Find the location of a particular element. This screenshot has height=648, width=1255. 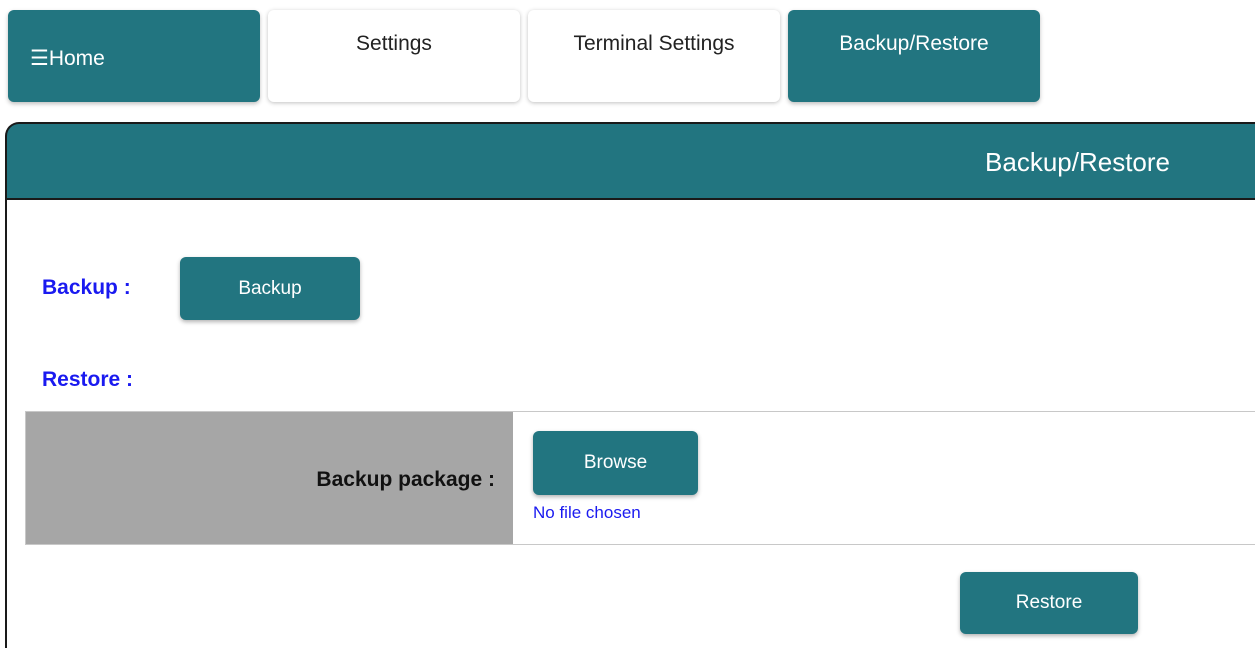

tab-home: ☰Home is located at coordinates (134, 56).